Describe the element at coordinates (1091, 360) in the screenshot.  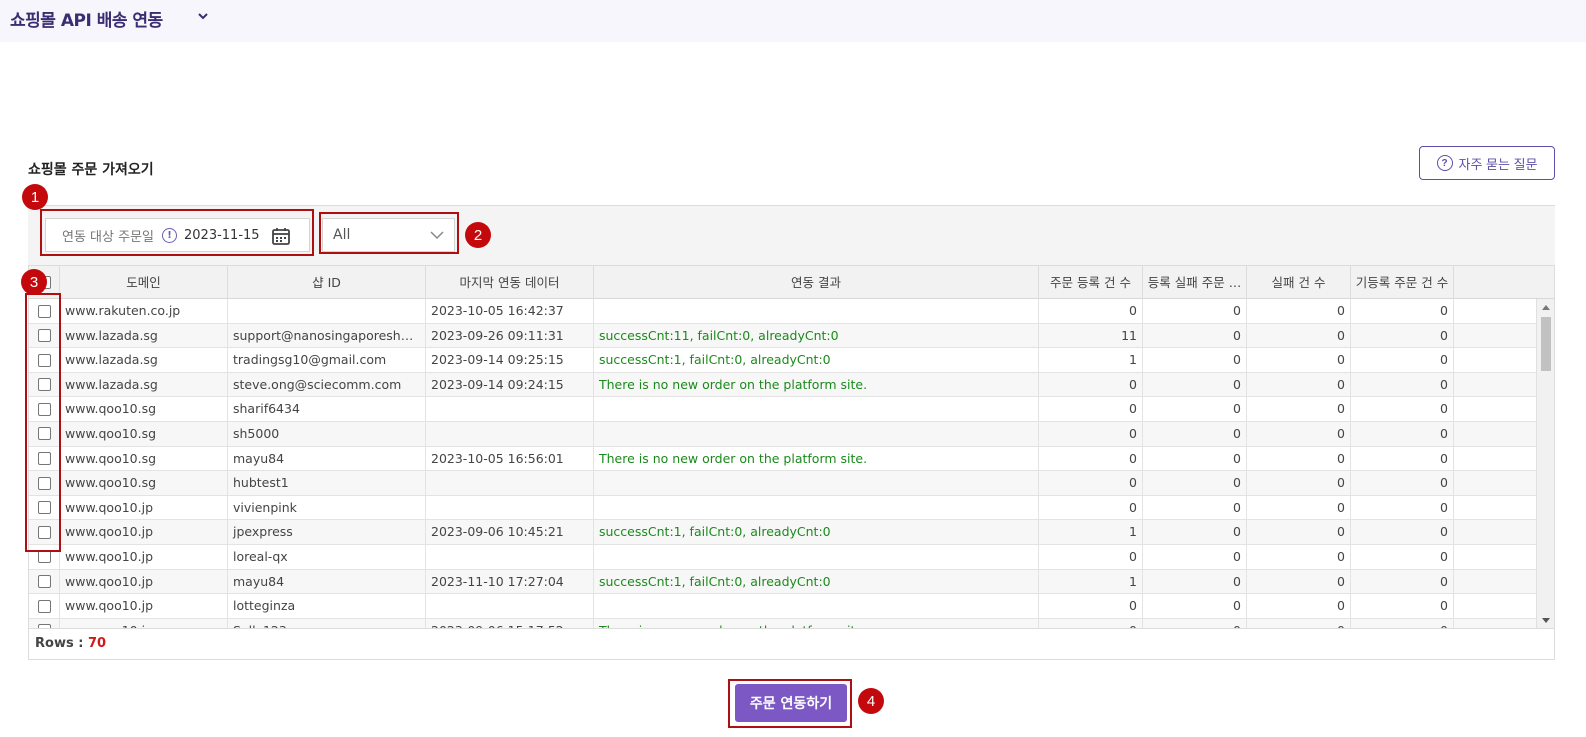
I see `table-cell: 1` at that location.